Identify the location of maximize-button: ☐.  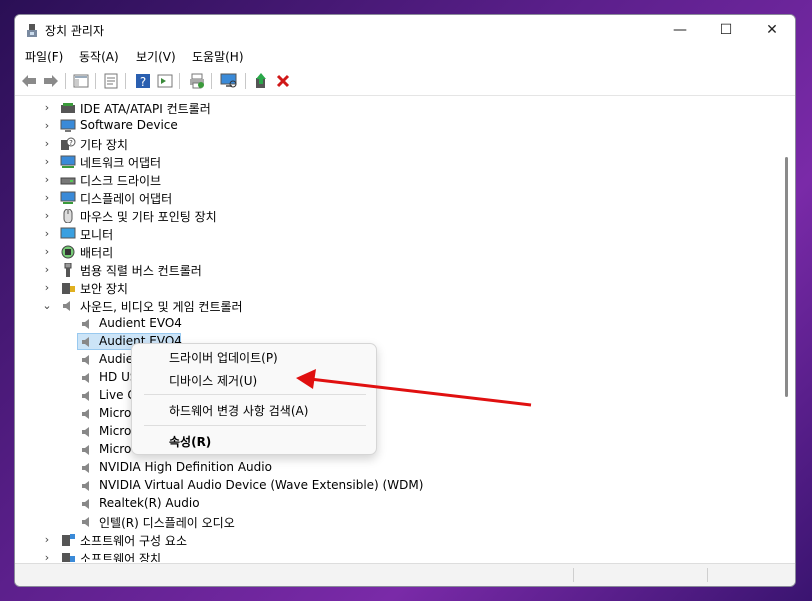
(726, 30).